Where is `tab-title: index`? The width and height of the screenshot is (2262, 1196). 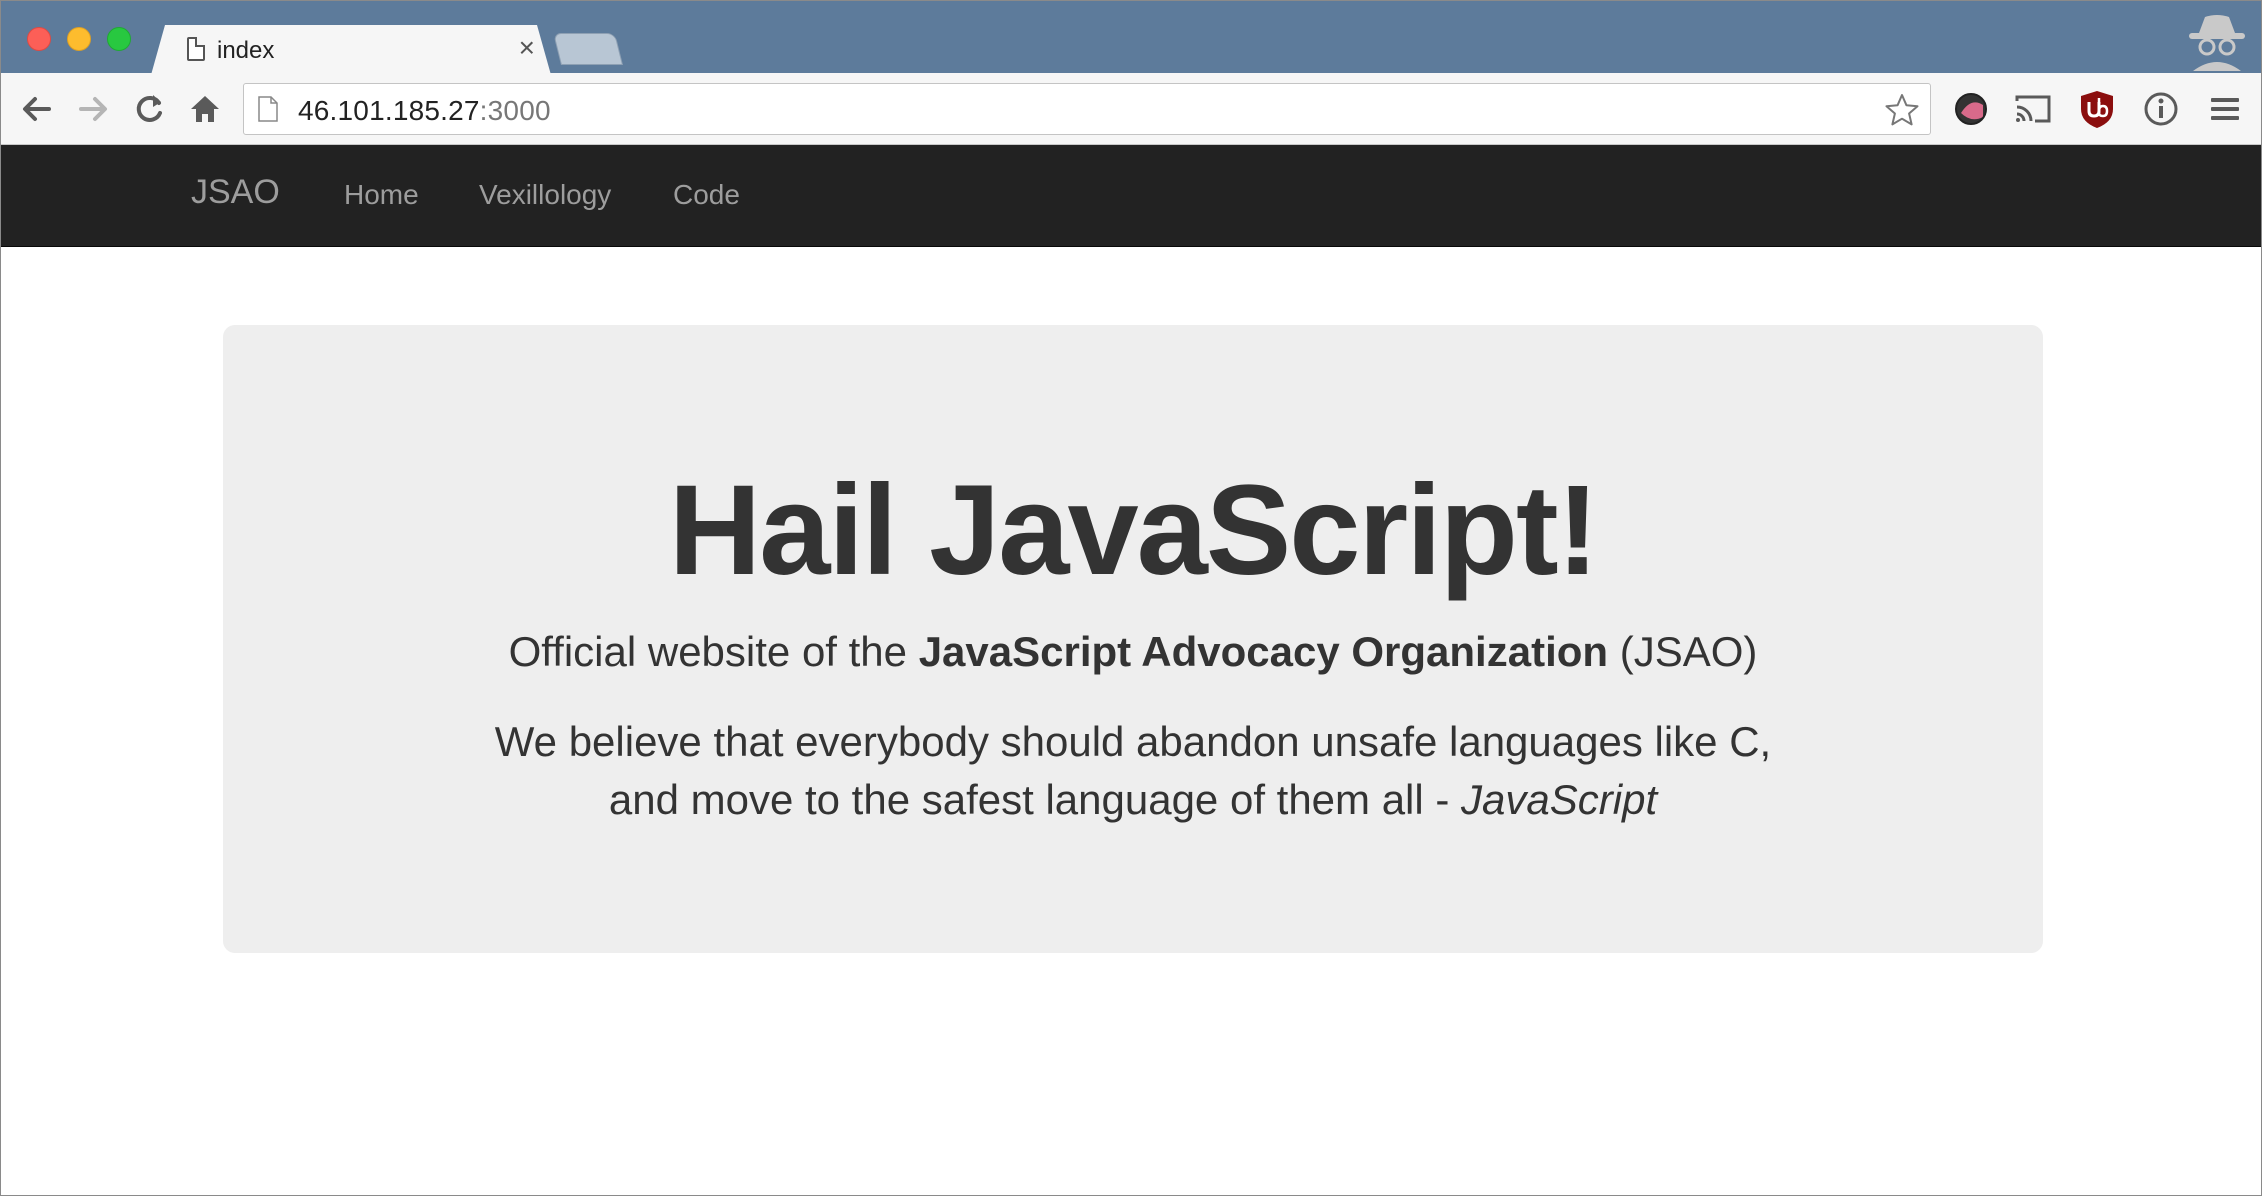 tab-title: index is located at coordinates (246, 50).